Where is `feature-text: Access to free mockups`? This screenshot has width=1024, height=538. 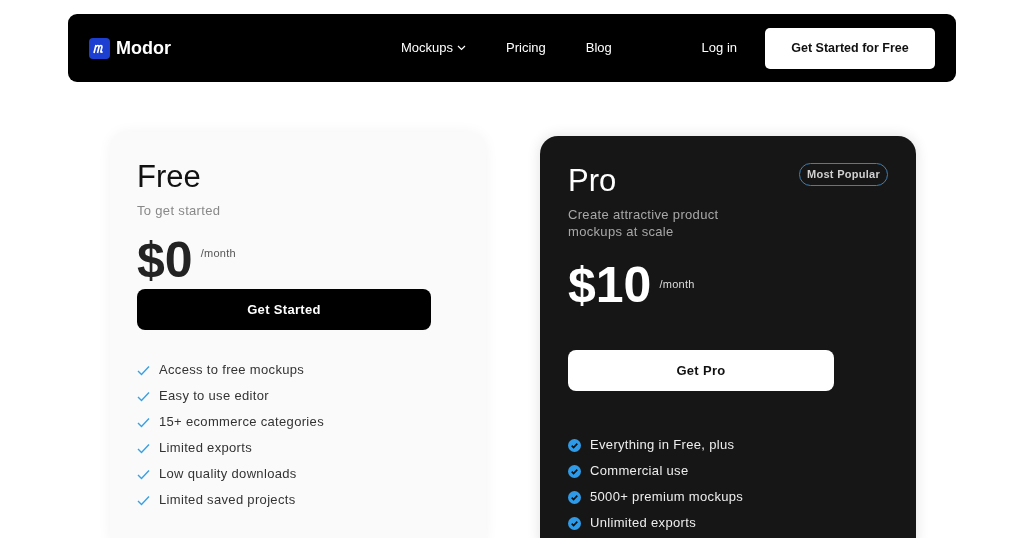 feature-text: Access to free mockups is located at coordinates (232, 370).